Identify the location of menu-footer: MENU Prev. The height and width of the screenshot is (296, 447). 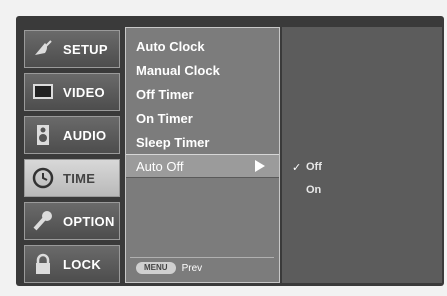
(202, 267).